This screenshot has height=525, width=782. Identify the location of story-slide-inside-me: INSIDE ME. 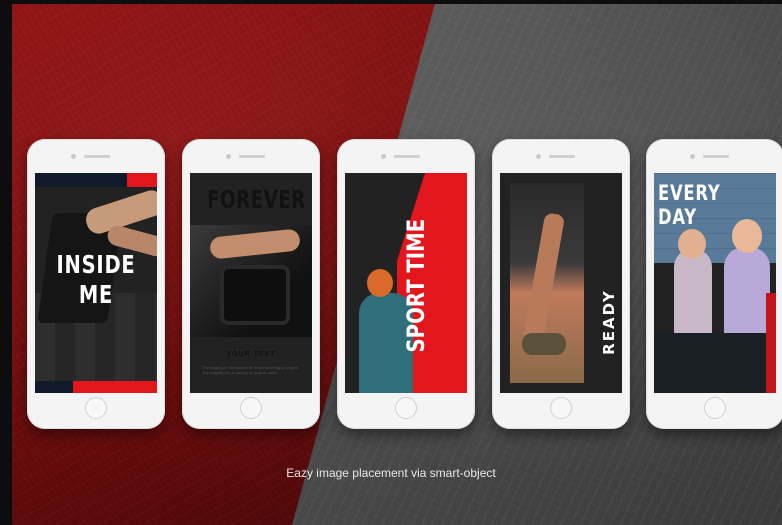
(96, 283).